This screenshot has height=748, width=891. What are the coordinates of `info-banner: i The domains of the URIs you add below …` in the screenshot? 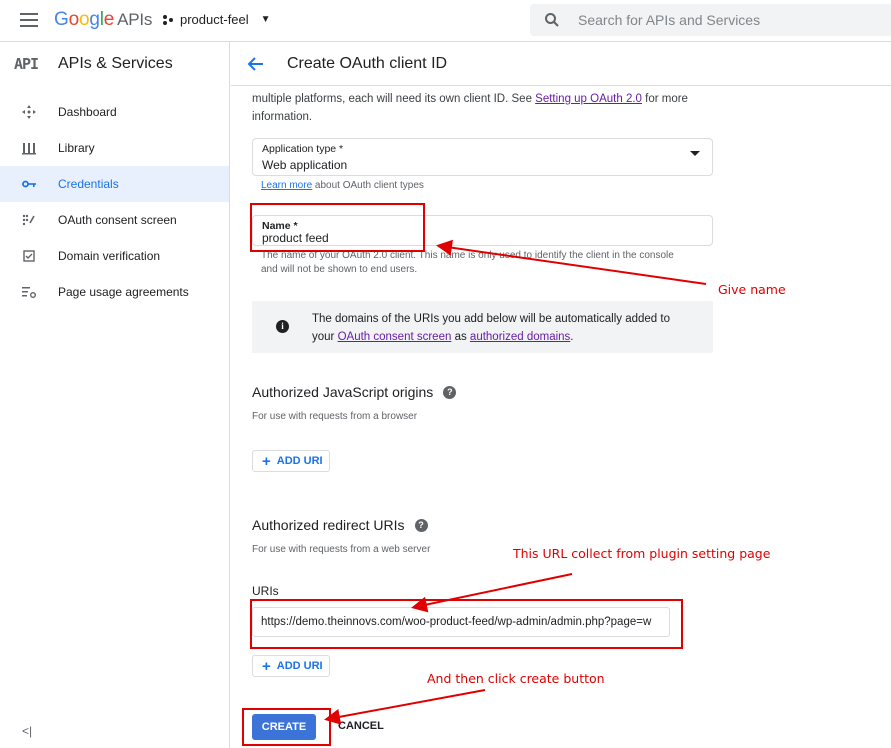 It's located at (482, 327).